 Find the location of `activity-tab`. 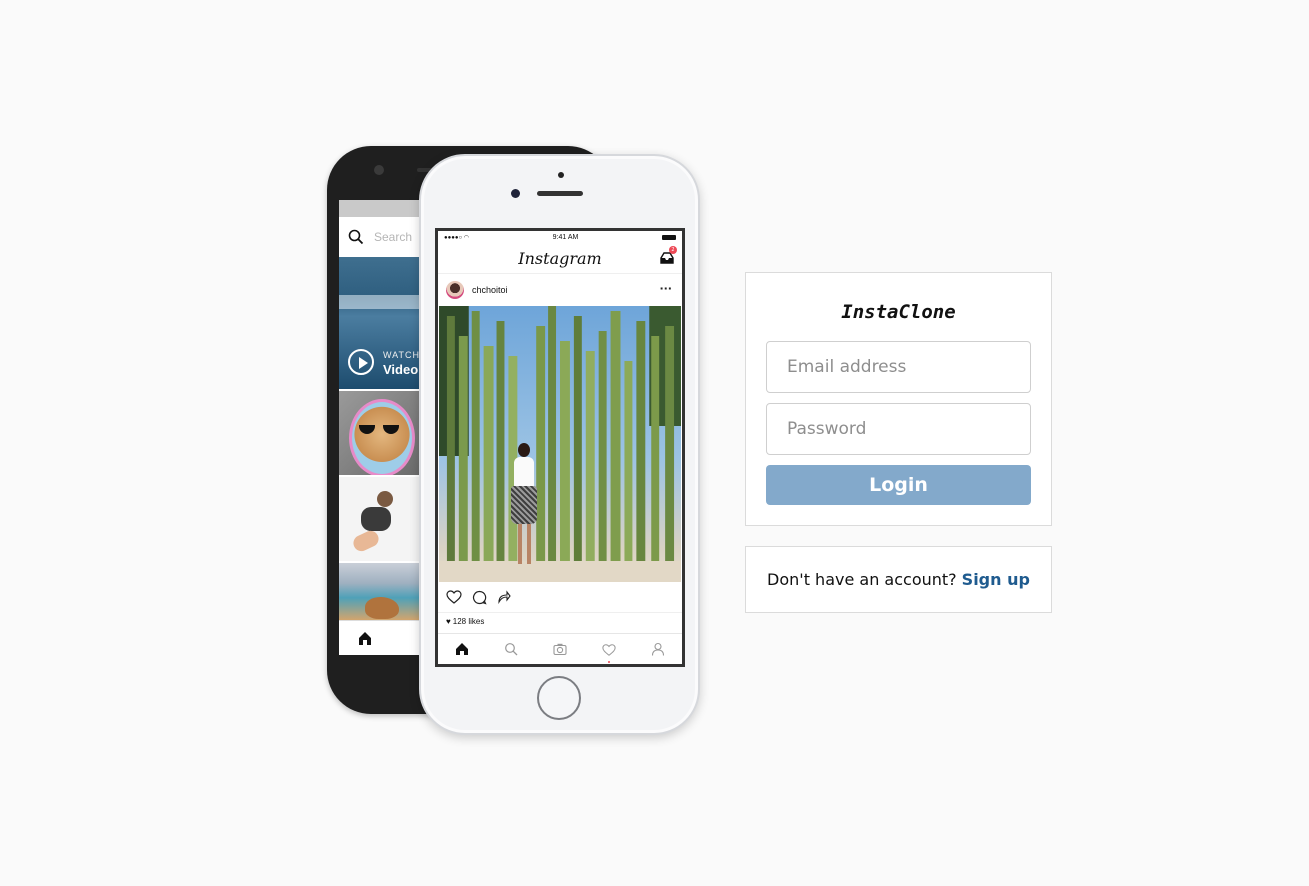

activity-tab is located at coordinates (609, 652).